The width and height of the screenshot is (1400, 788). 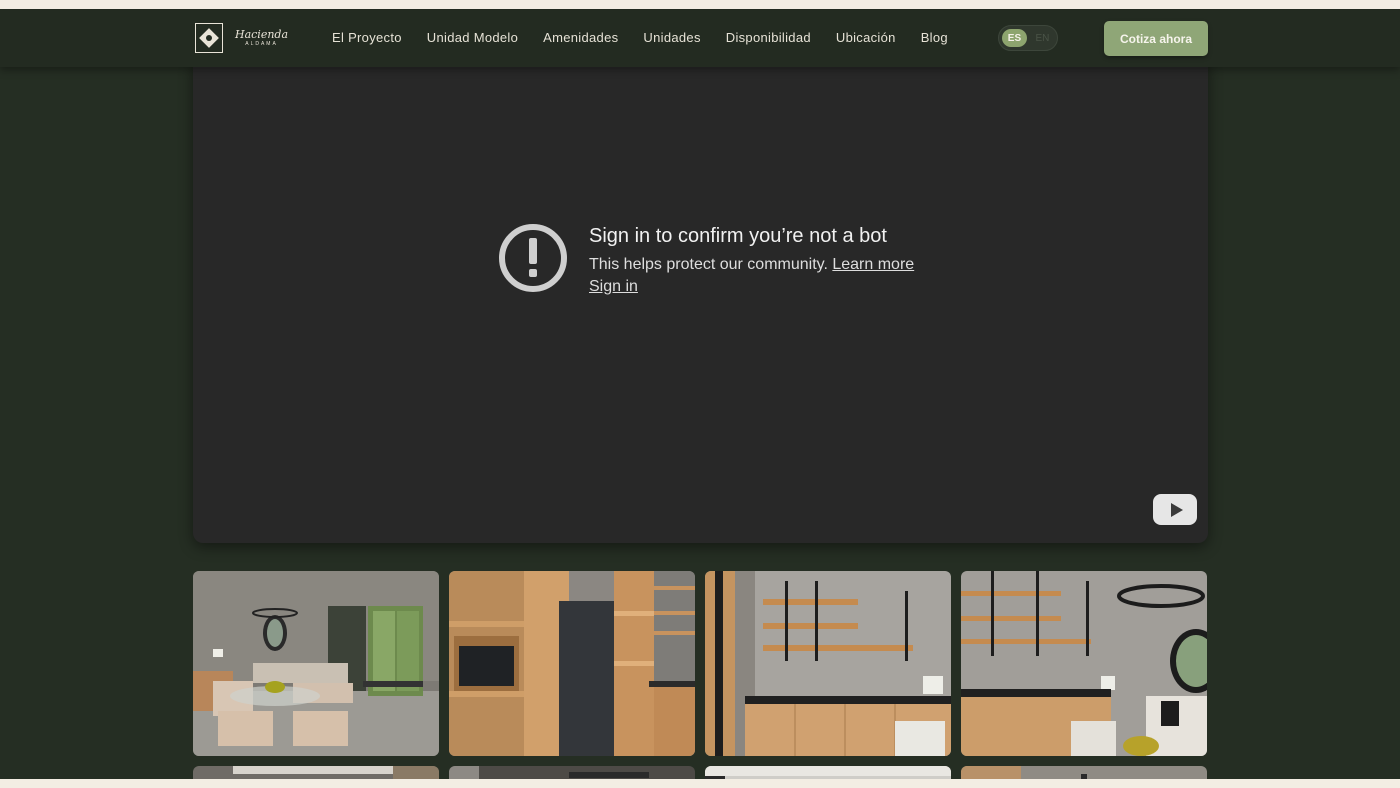 What do you see at coordinates (209, 38) in the screenshot?
I see `logo-emblem-icon` at bounding box center [209, 38].